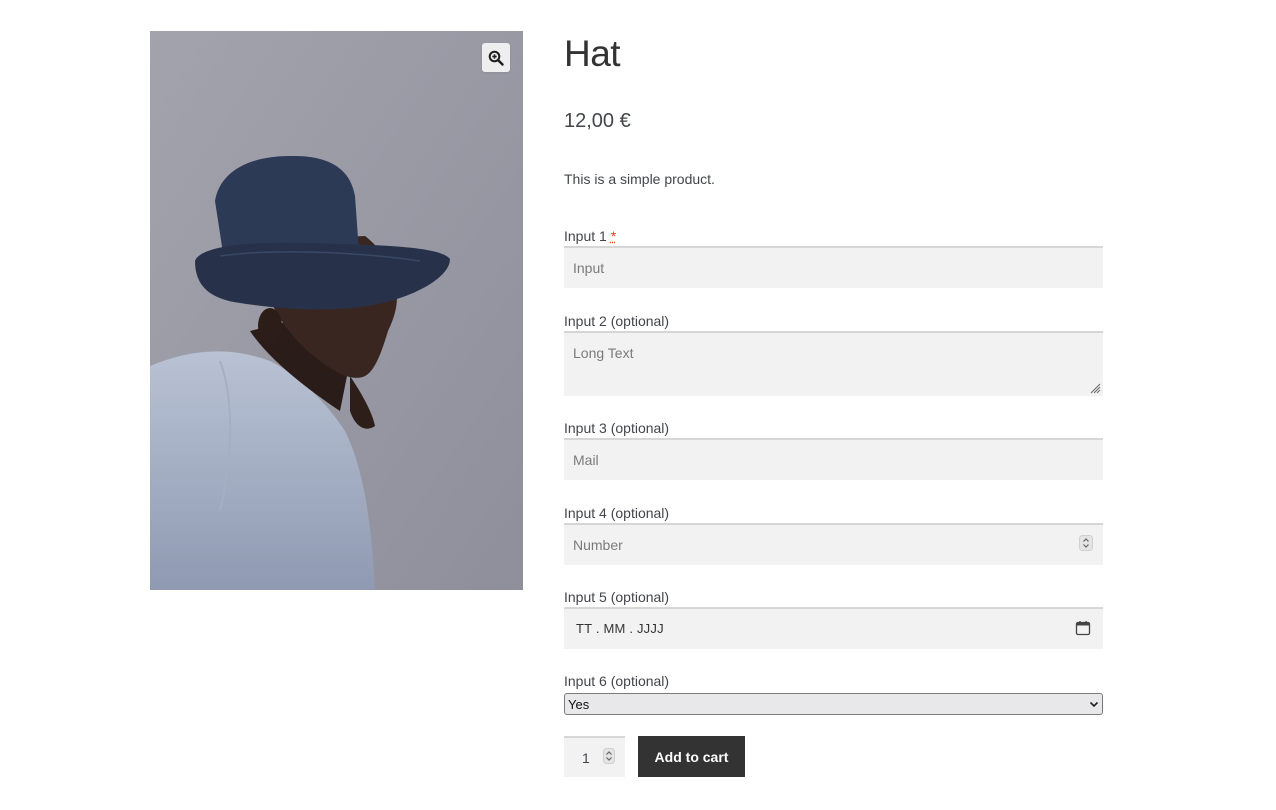 The image size is (1276, 810). I want to click on chevron-down-icon, so click(1094, 704).